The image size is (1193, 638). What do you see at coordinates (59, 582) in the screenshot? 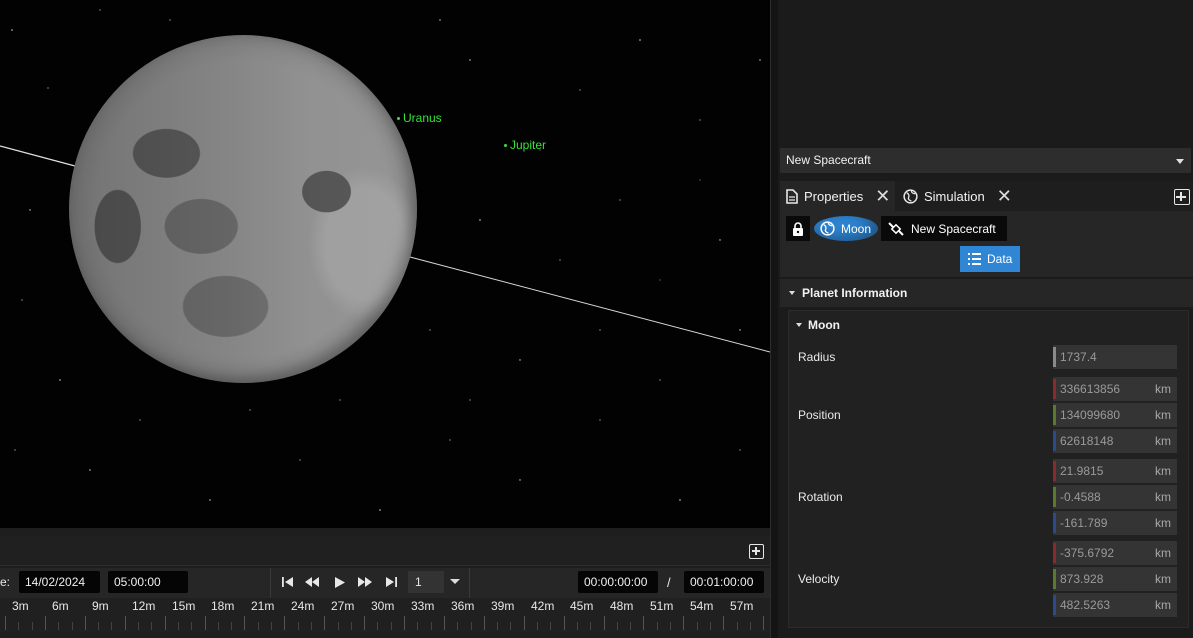
I see `date-field: 14/02/2024` at bounding box center [59, 582].